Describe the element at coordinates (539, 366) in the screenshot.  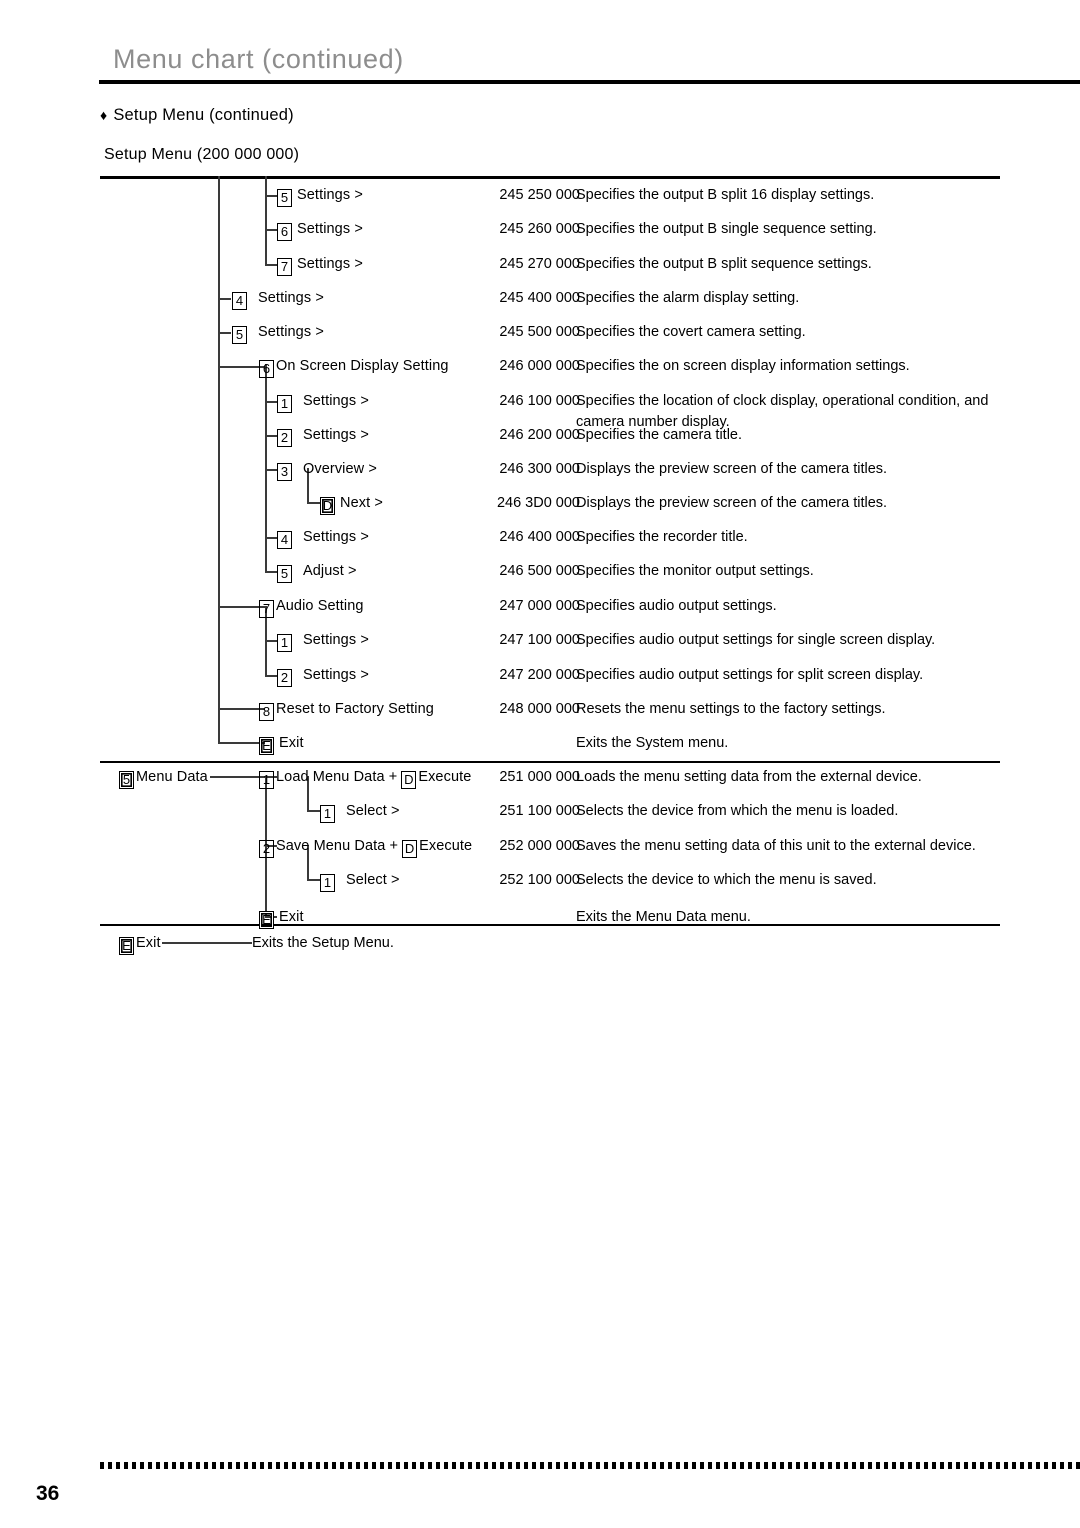
I see `row-code: 246 000 000` at that location.